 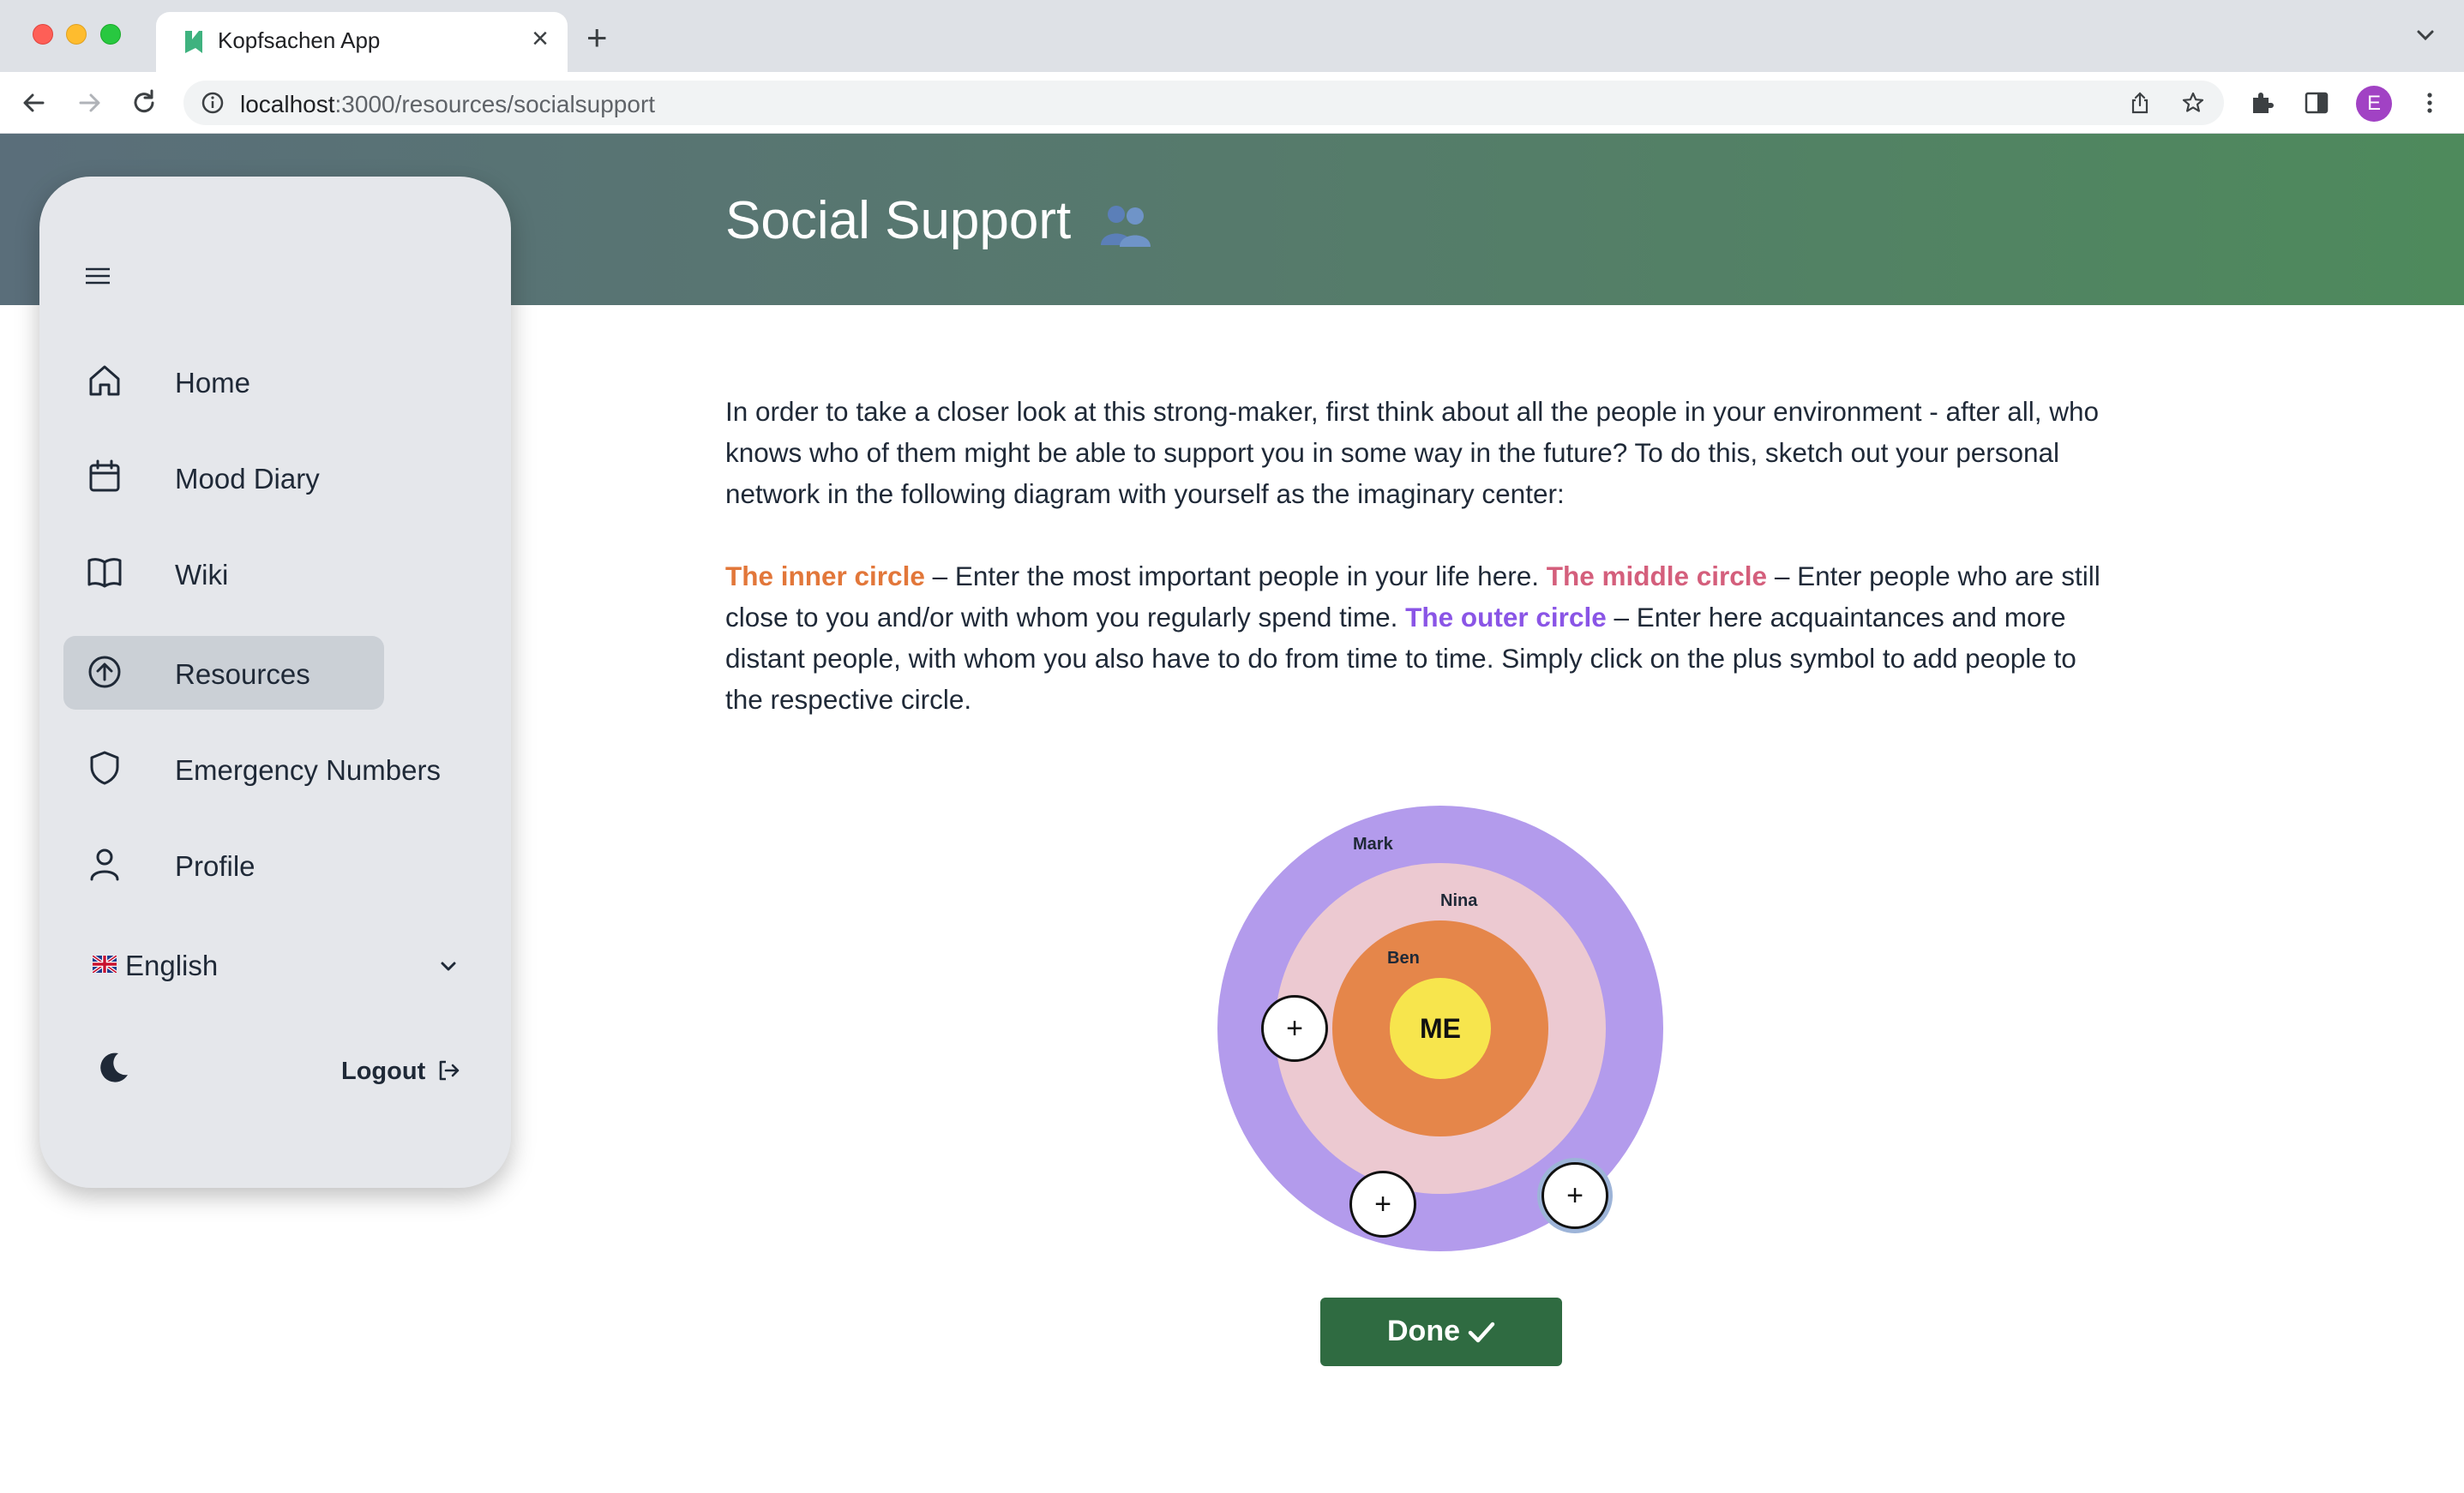 I want to click on address-bar: localhost:3000/resources/socialsupport, so click(x=1203, y=103).